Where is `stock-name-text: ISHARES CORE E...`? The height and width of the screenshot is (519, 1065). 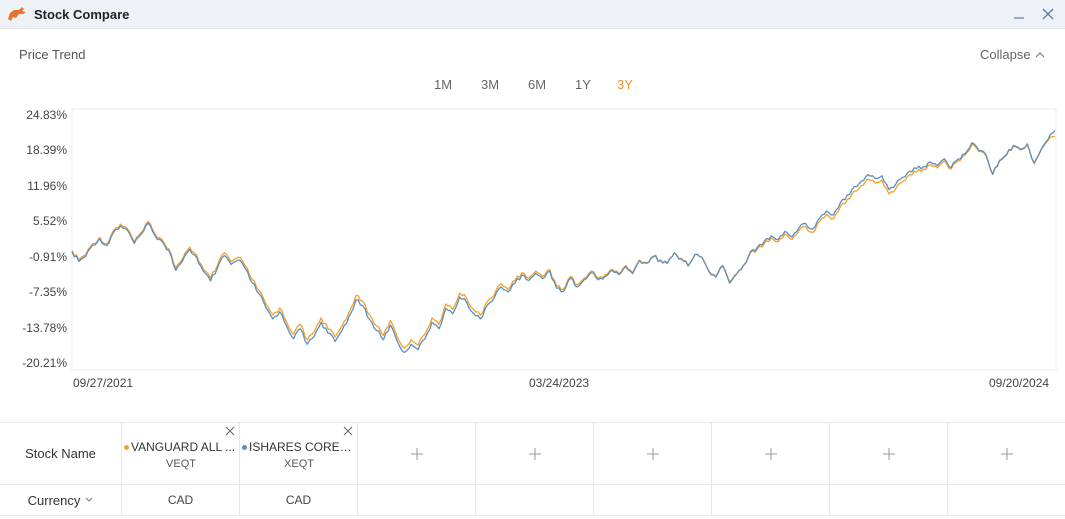
stock-name-text: ISHARES CORE E... is located at coordinates (301, 447).